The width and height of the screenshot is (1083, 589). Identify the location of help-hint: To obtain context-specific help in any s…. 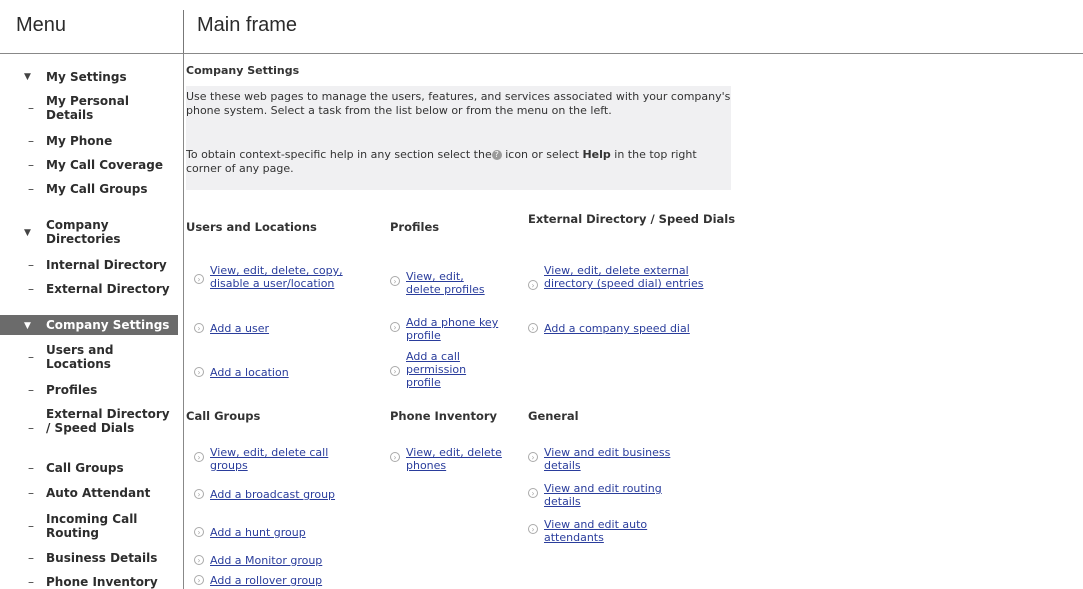
(441, 161).